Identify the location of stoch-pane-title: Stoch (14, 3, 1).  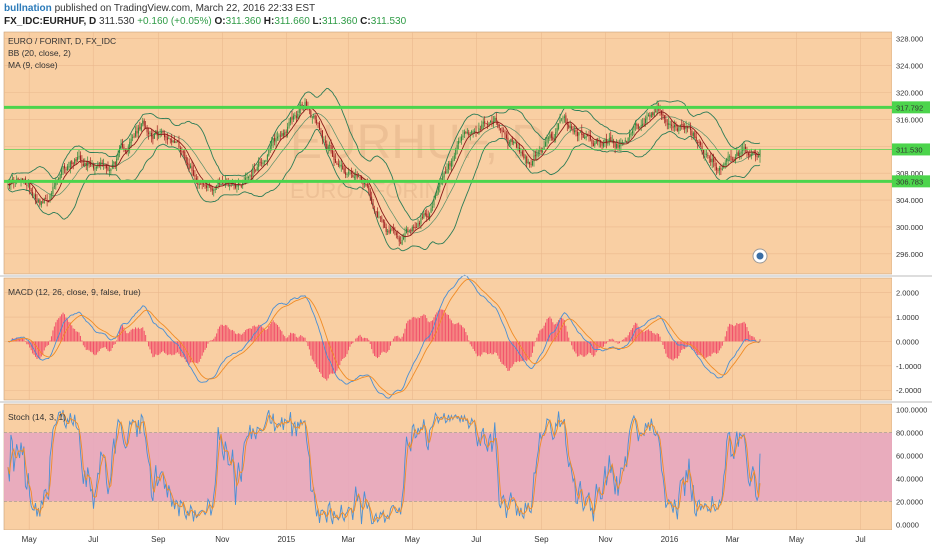
(37, 417).